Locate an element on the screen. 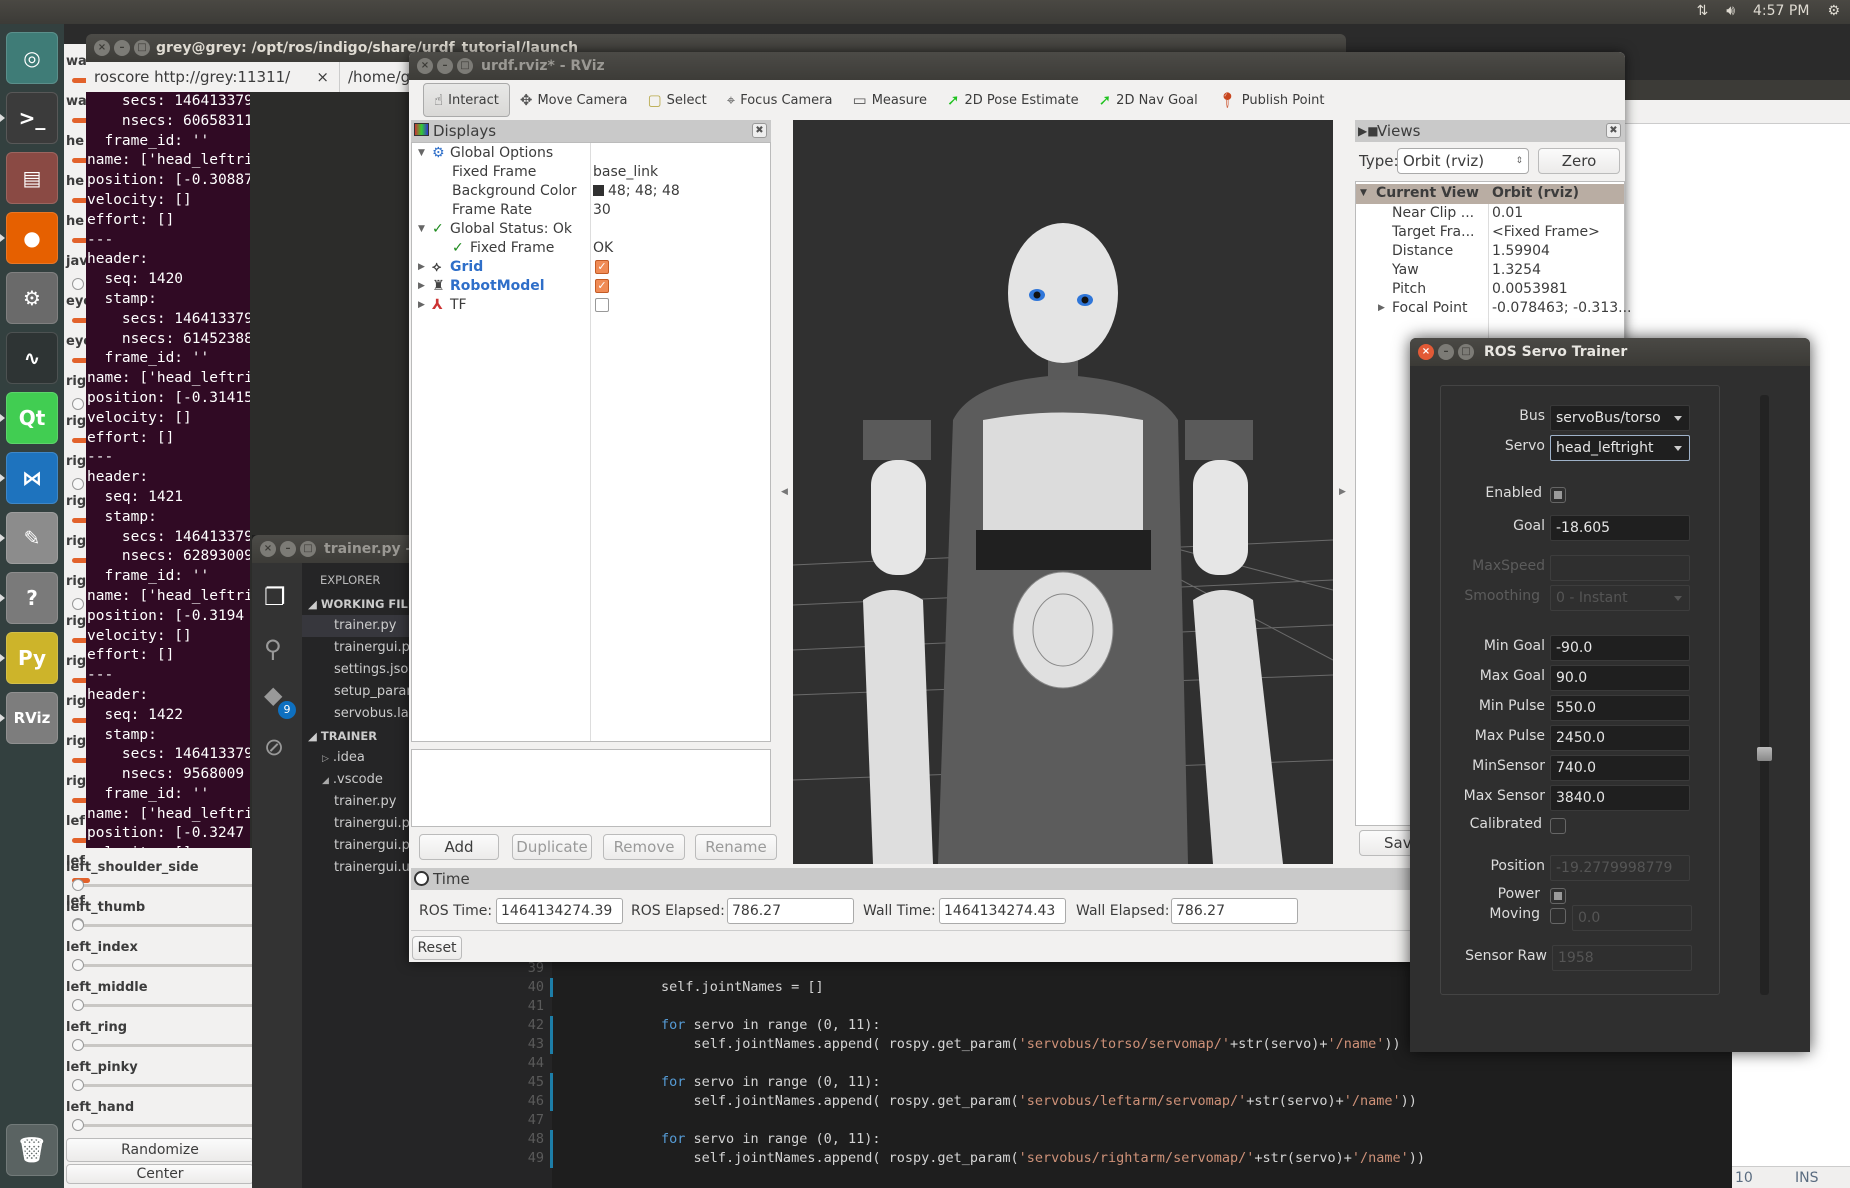  tool-select: ▢ Select is located at coordinates (676, 100).